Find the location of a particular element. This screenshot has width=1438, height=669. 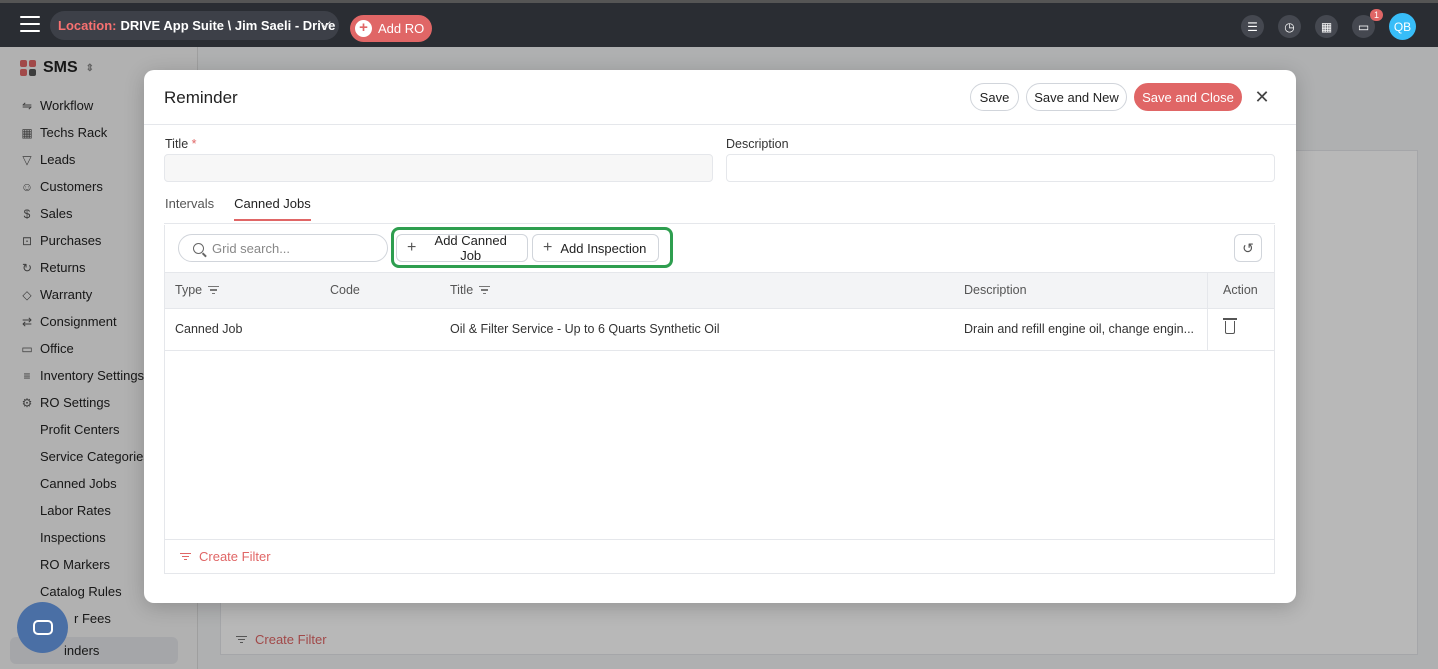

add-ro-button: + Add RO is located at coordinates (391, 28).